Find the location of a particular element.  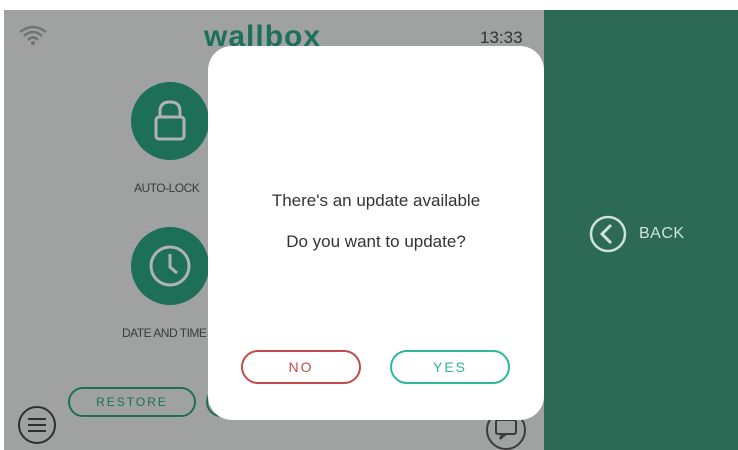

dialog-message: There's an update available is located at coordinates (376, 200).